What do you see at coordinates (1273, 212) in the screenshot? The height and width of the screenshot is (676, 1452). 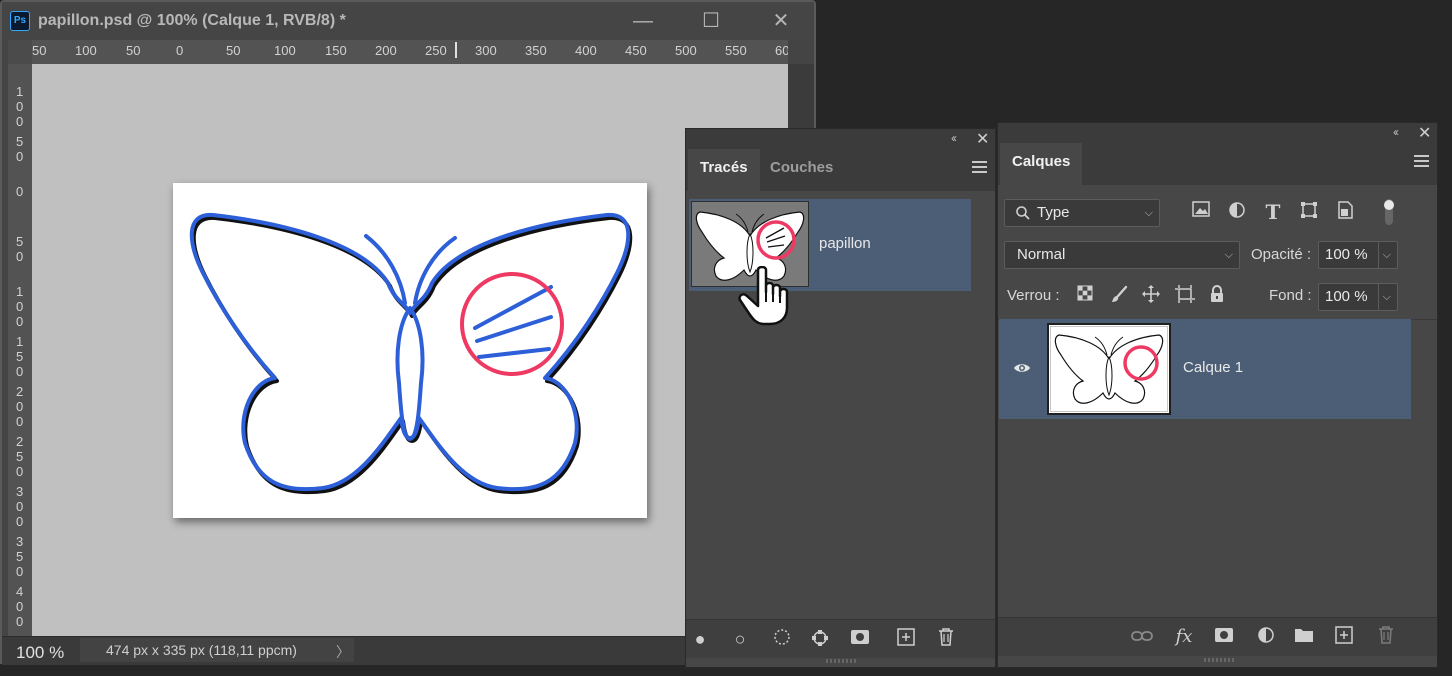 I see `type-filter-icon: T` at bounding box center [1273, 212].